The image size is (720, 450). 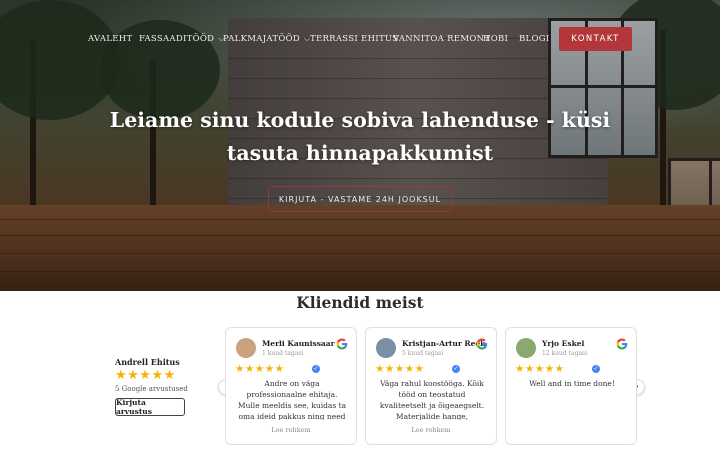 I want to click on nav-item-vannitoa-remont: VANNITOA REMONT, so click(x=441, y=39).